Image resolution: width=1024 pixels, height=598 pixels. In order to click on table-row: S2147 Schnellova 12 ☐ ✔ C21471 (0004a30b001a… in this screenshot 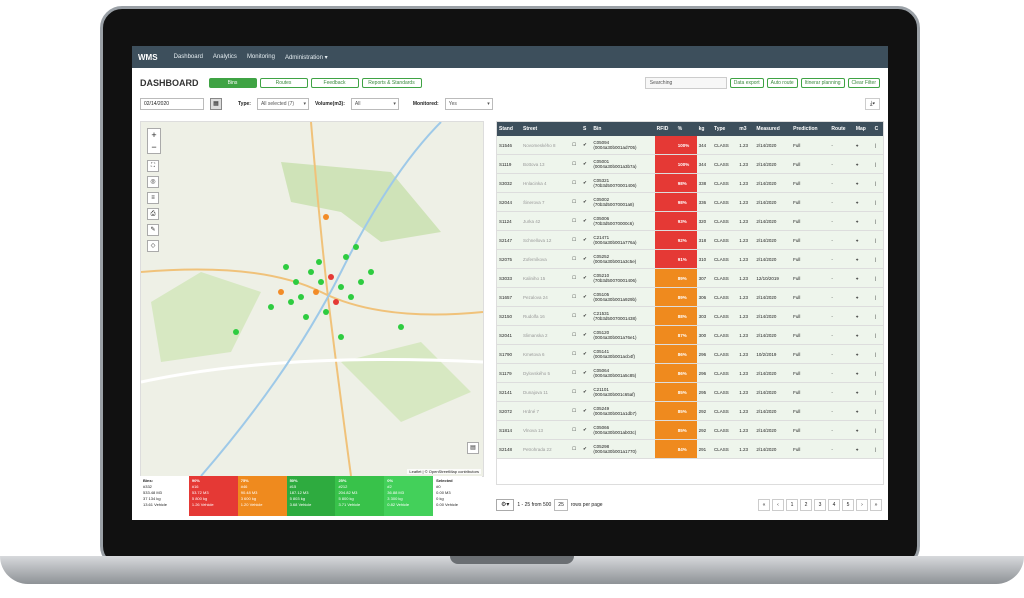, I will do `click(690, 240)`.